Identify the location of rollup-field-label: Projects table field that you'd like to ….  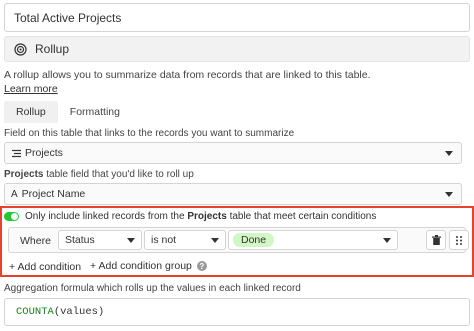
(99, 174).